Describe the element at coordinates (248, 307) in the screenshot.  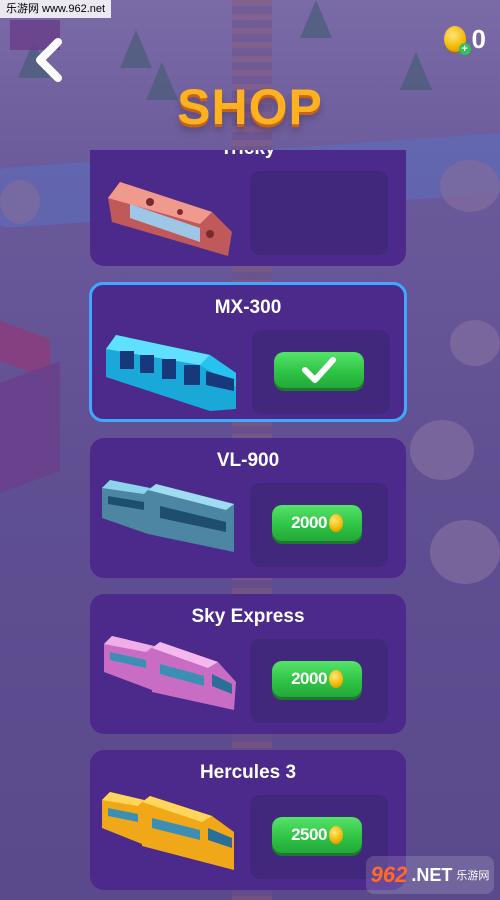
I see `train-name: MX-300` at that location.